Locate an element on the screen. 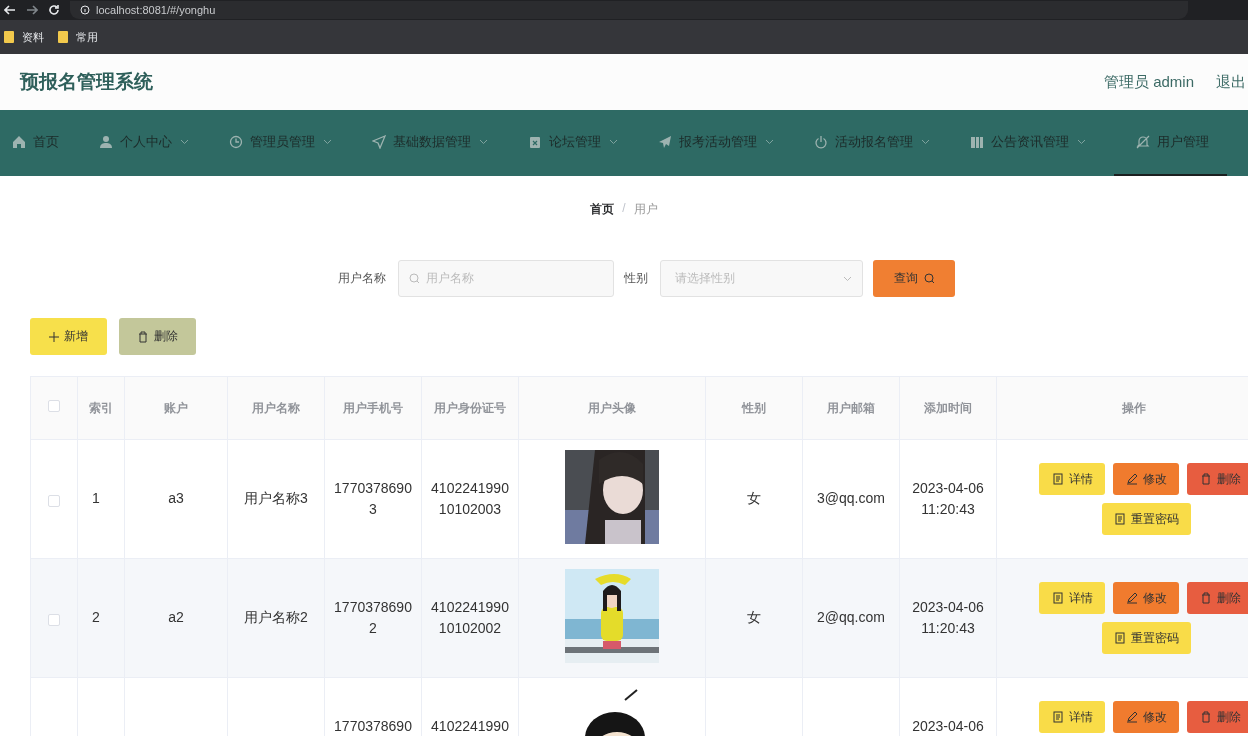 Image resolution: width=1248 pixels, height=736 pixels. power-icon is located at coordinates (821, 142).